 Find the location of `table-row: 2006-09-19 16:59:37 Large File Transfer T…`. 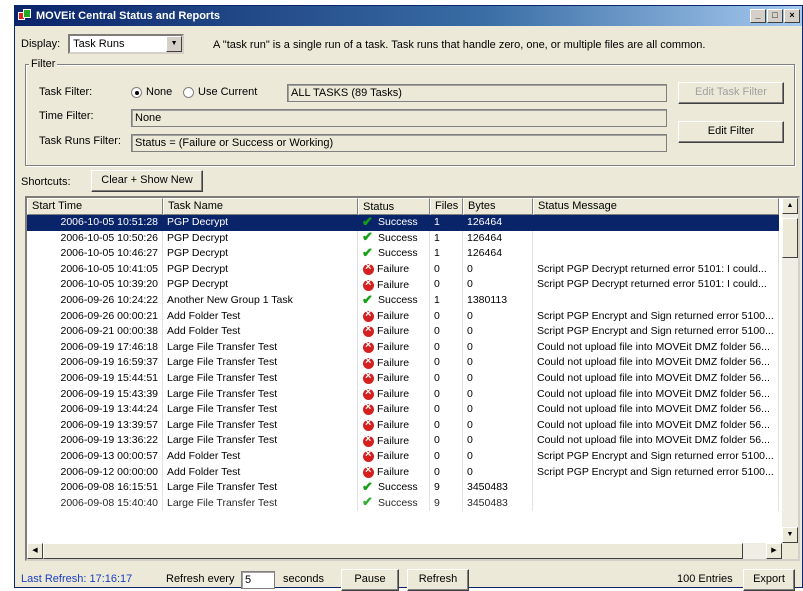

table-row: 2006-09-19 16:59:37 Large File Transfer T… is located at coordinates (403, 363).